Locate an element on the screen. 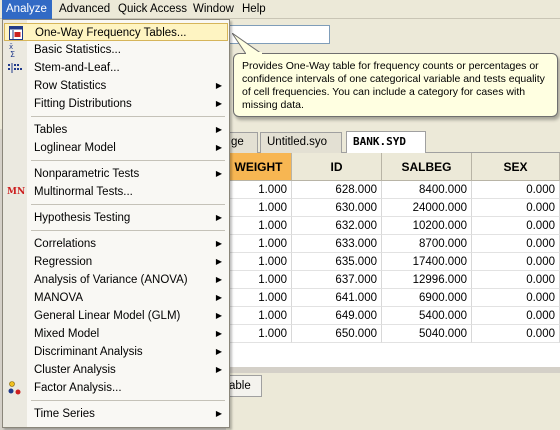 The height and width of the screenshot is (430, 560). frequency-table-icon is located at coordinates (16, 33).